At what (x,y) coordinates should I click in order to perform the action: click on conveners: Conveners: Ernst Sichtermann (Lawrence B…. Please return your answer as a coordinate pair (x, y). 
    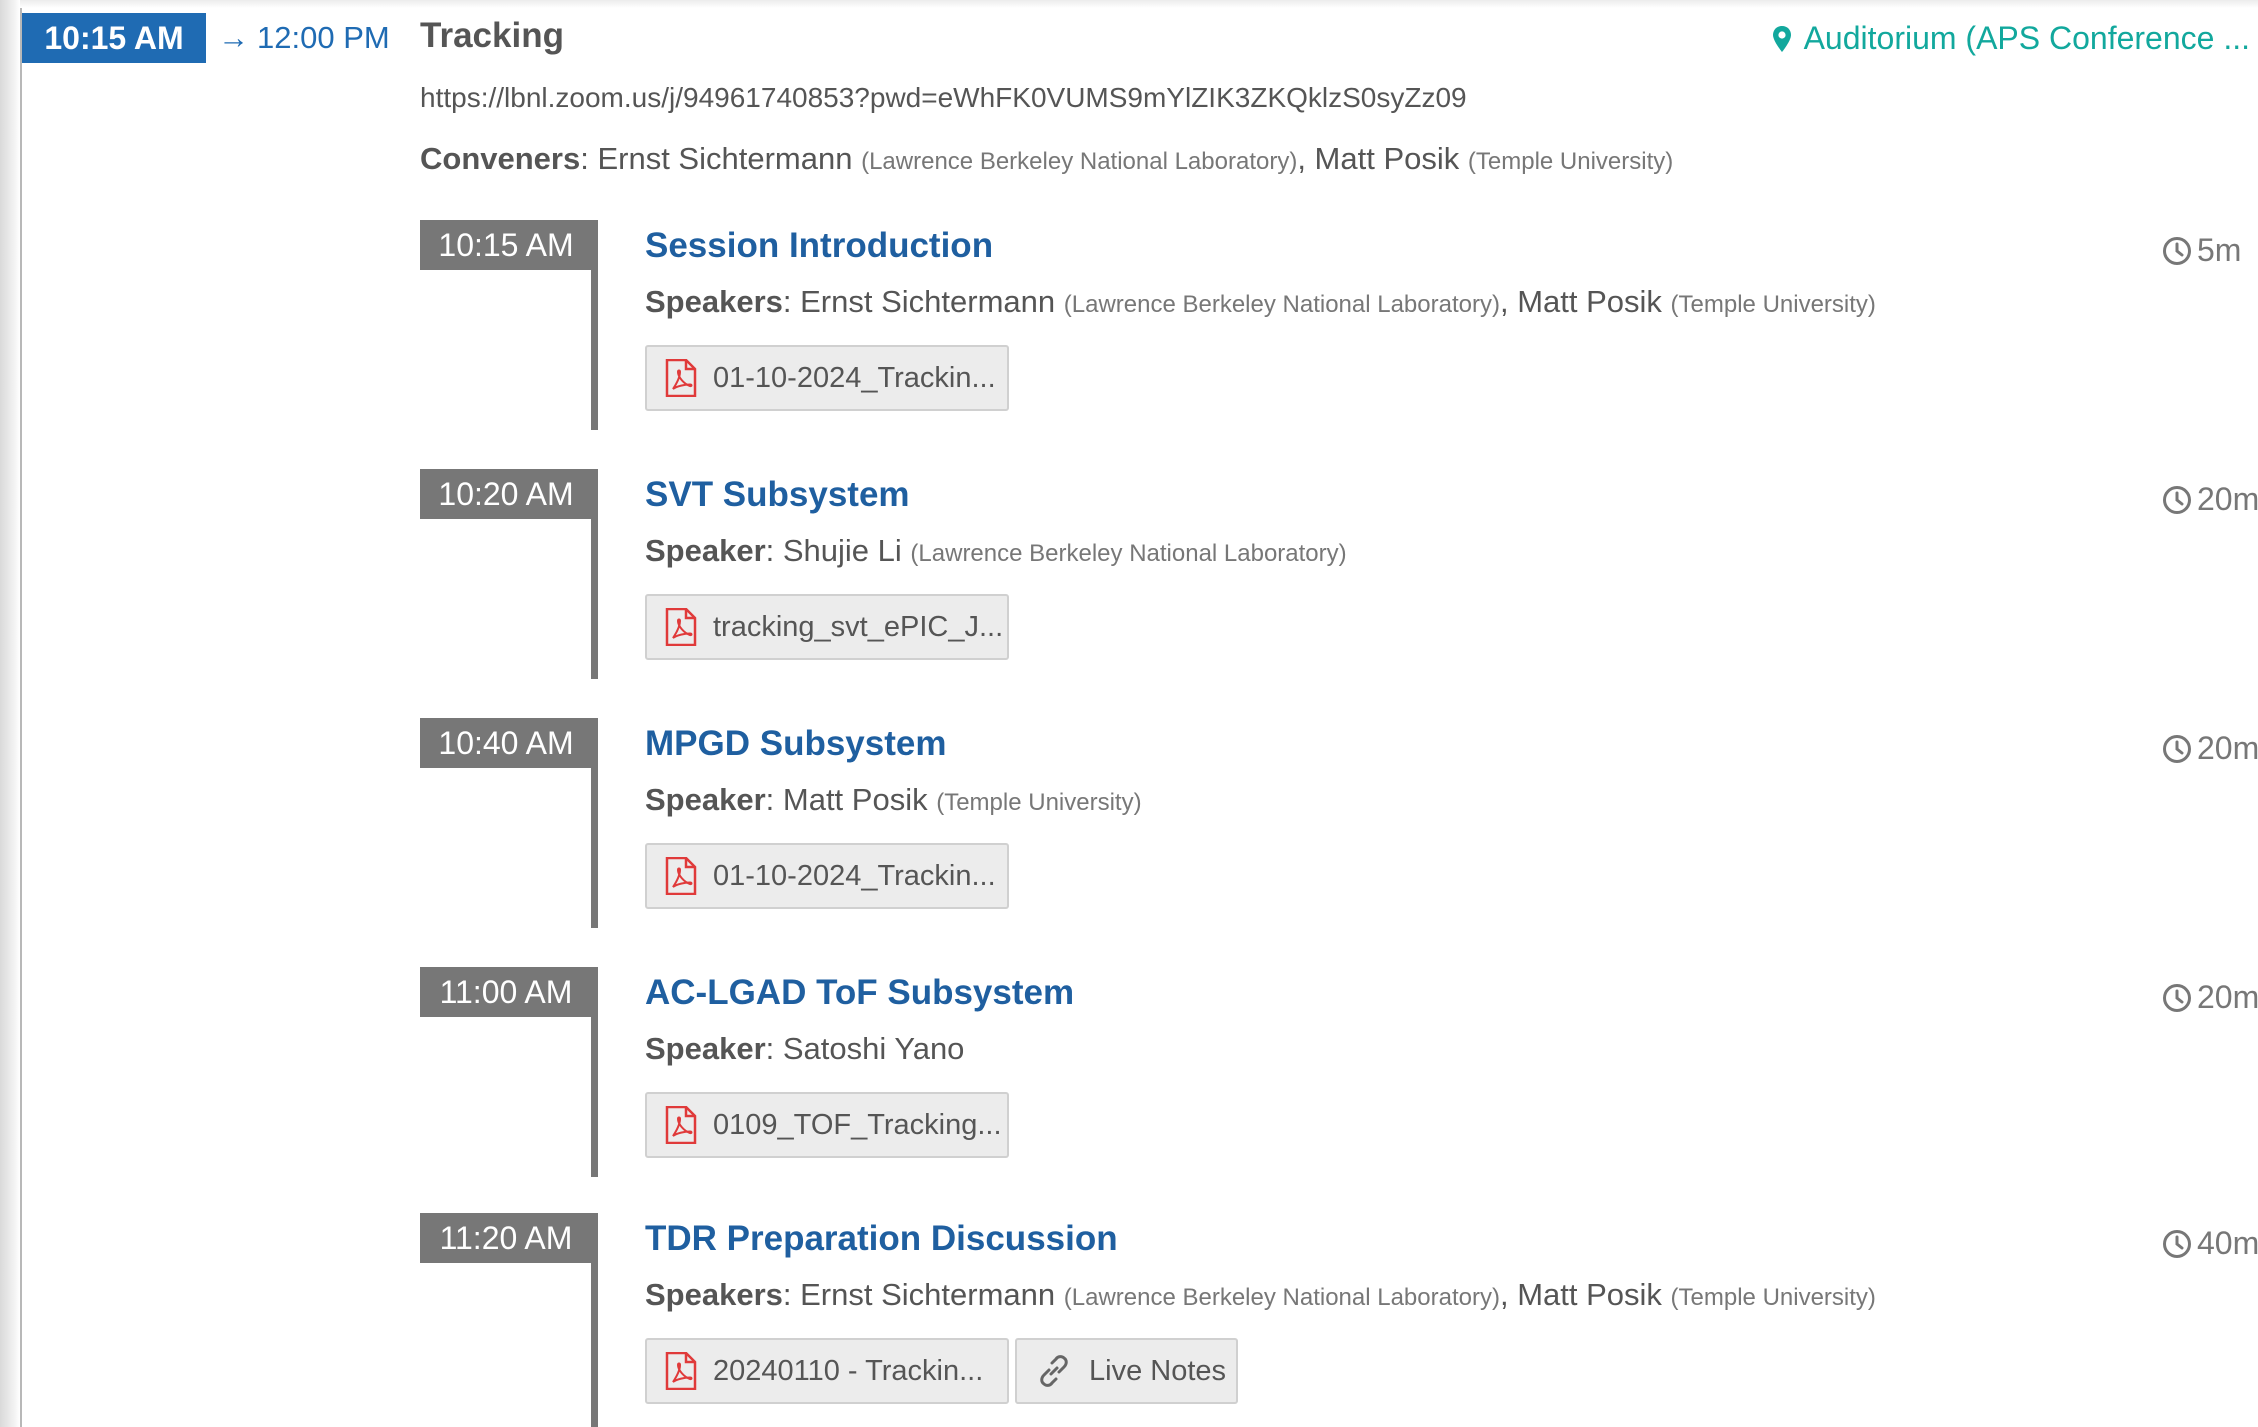
    Looking at the image, I should click on (1047, 158).